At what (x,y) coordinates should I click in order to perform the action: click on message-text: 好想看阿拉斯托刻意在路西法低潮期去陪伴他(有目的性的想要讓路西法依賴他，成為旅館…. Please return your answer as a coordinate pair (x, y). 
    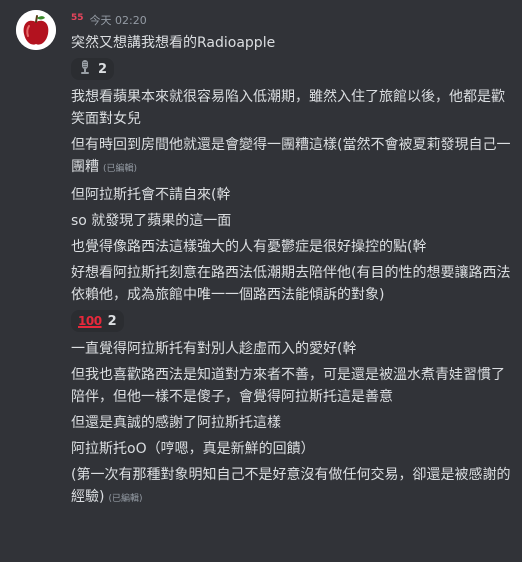
    Looking at the image, I should click on (291, 284).